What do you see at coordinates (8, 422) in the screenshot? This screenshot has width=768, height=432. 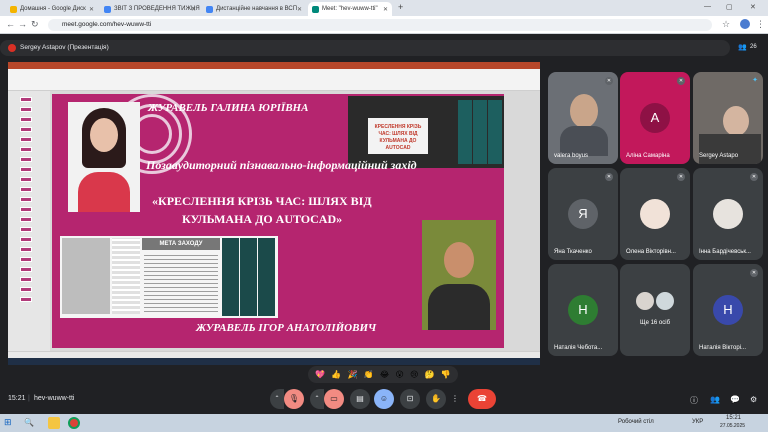 I see `windows-start-icon: ⊞` at bounding box center [8, 422].